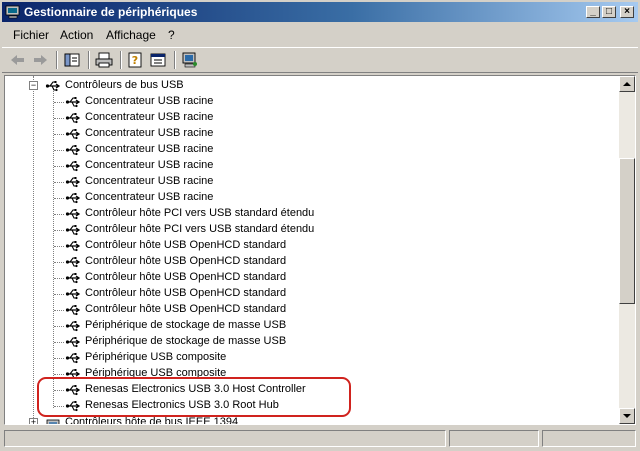 Image resolution: width=640 pixels, height=451 pixels. Describe the element at coordinates (53, 421) in the screenshot. I see `ieee1394-icon` at that location.